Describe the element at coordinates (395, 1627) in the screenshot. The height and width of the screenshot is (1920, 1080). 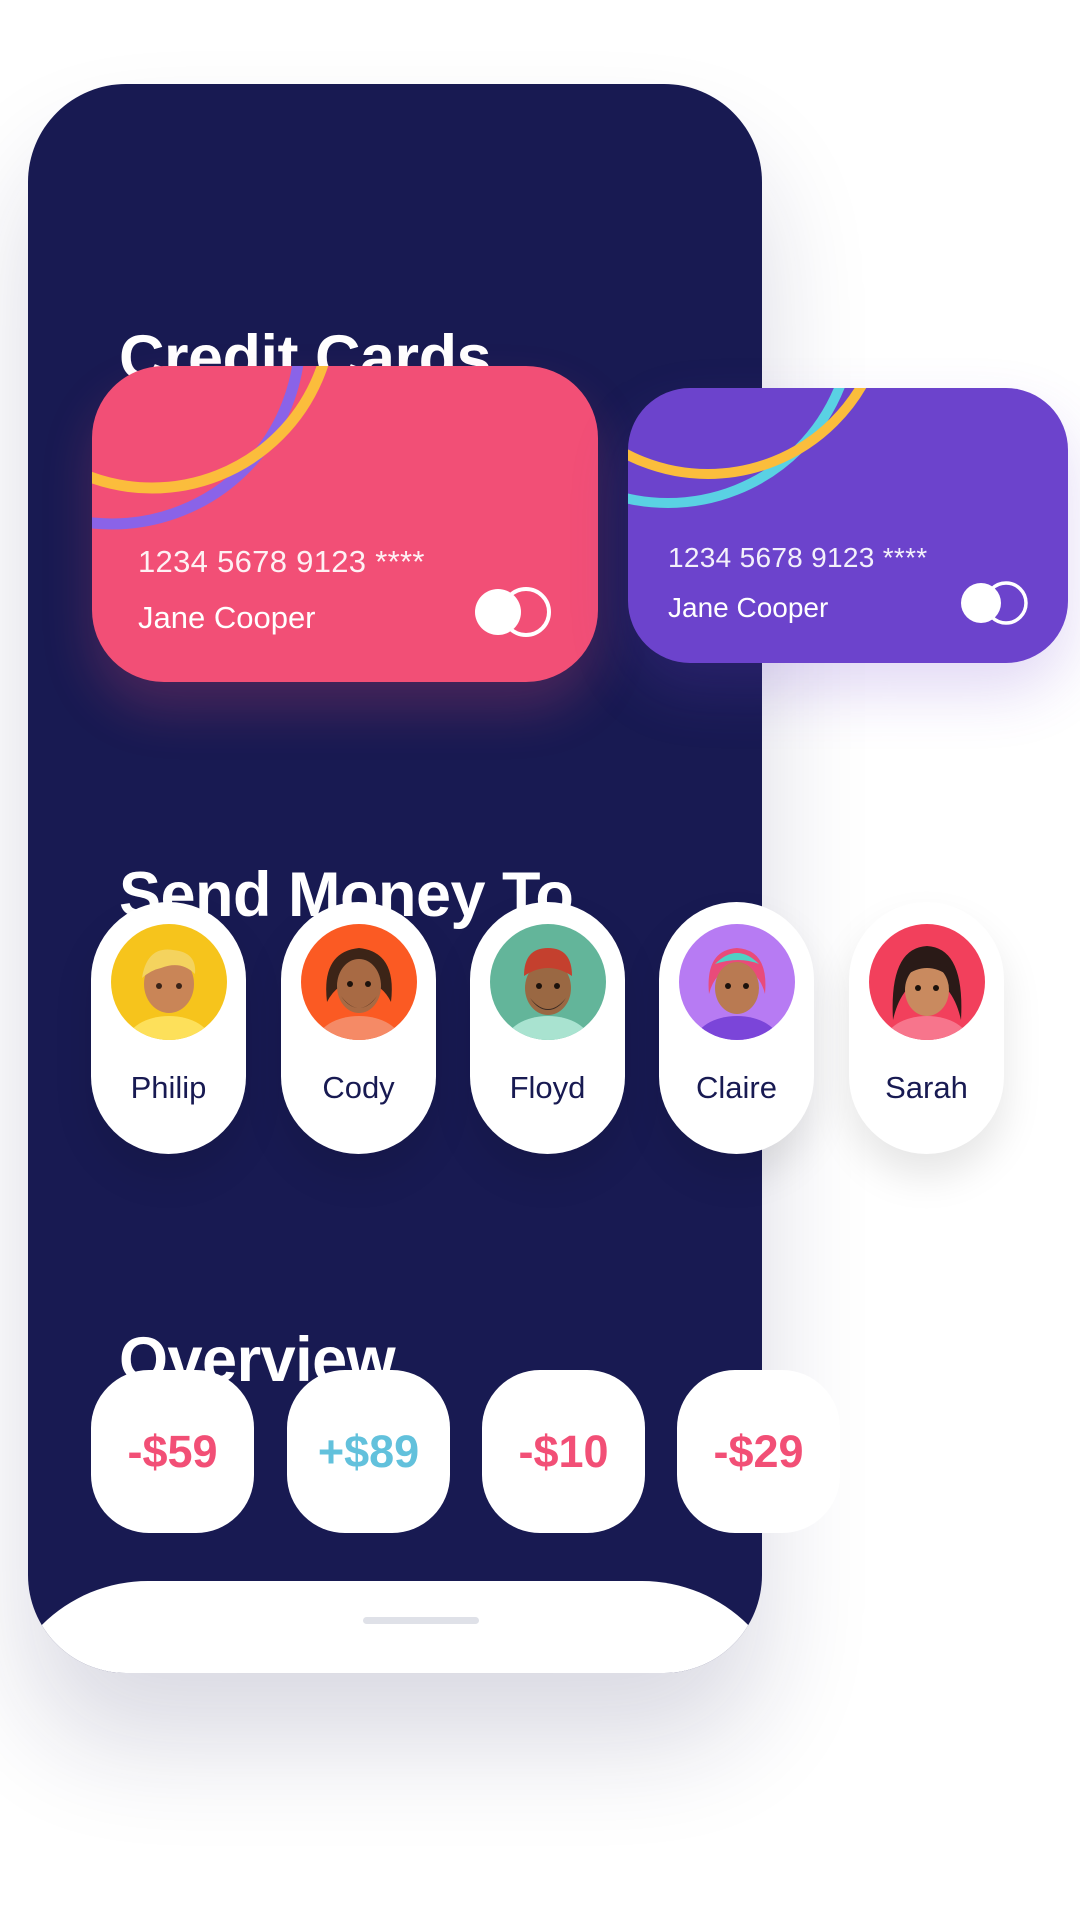
I see `bottom-sheet` at that location.